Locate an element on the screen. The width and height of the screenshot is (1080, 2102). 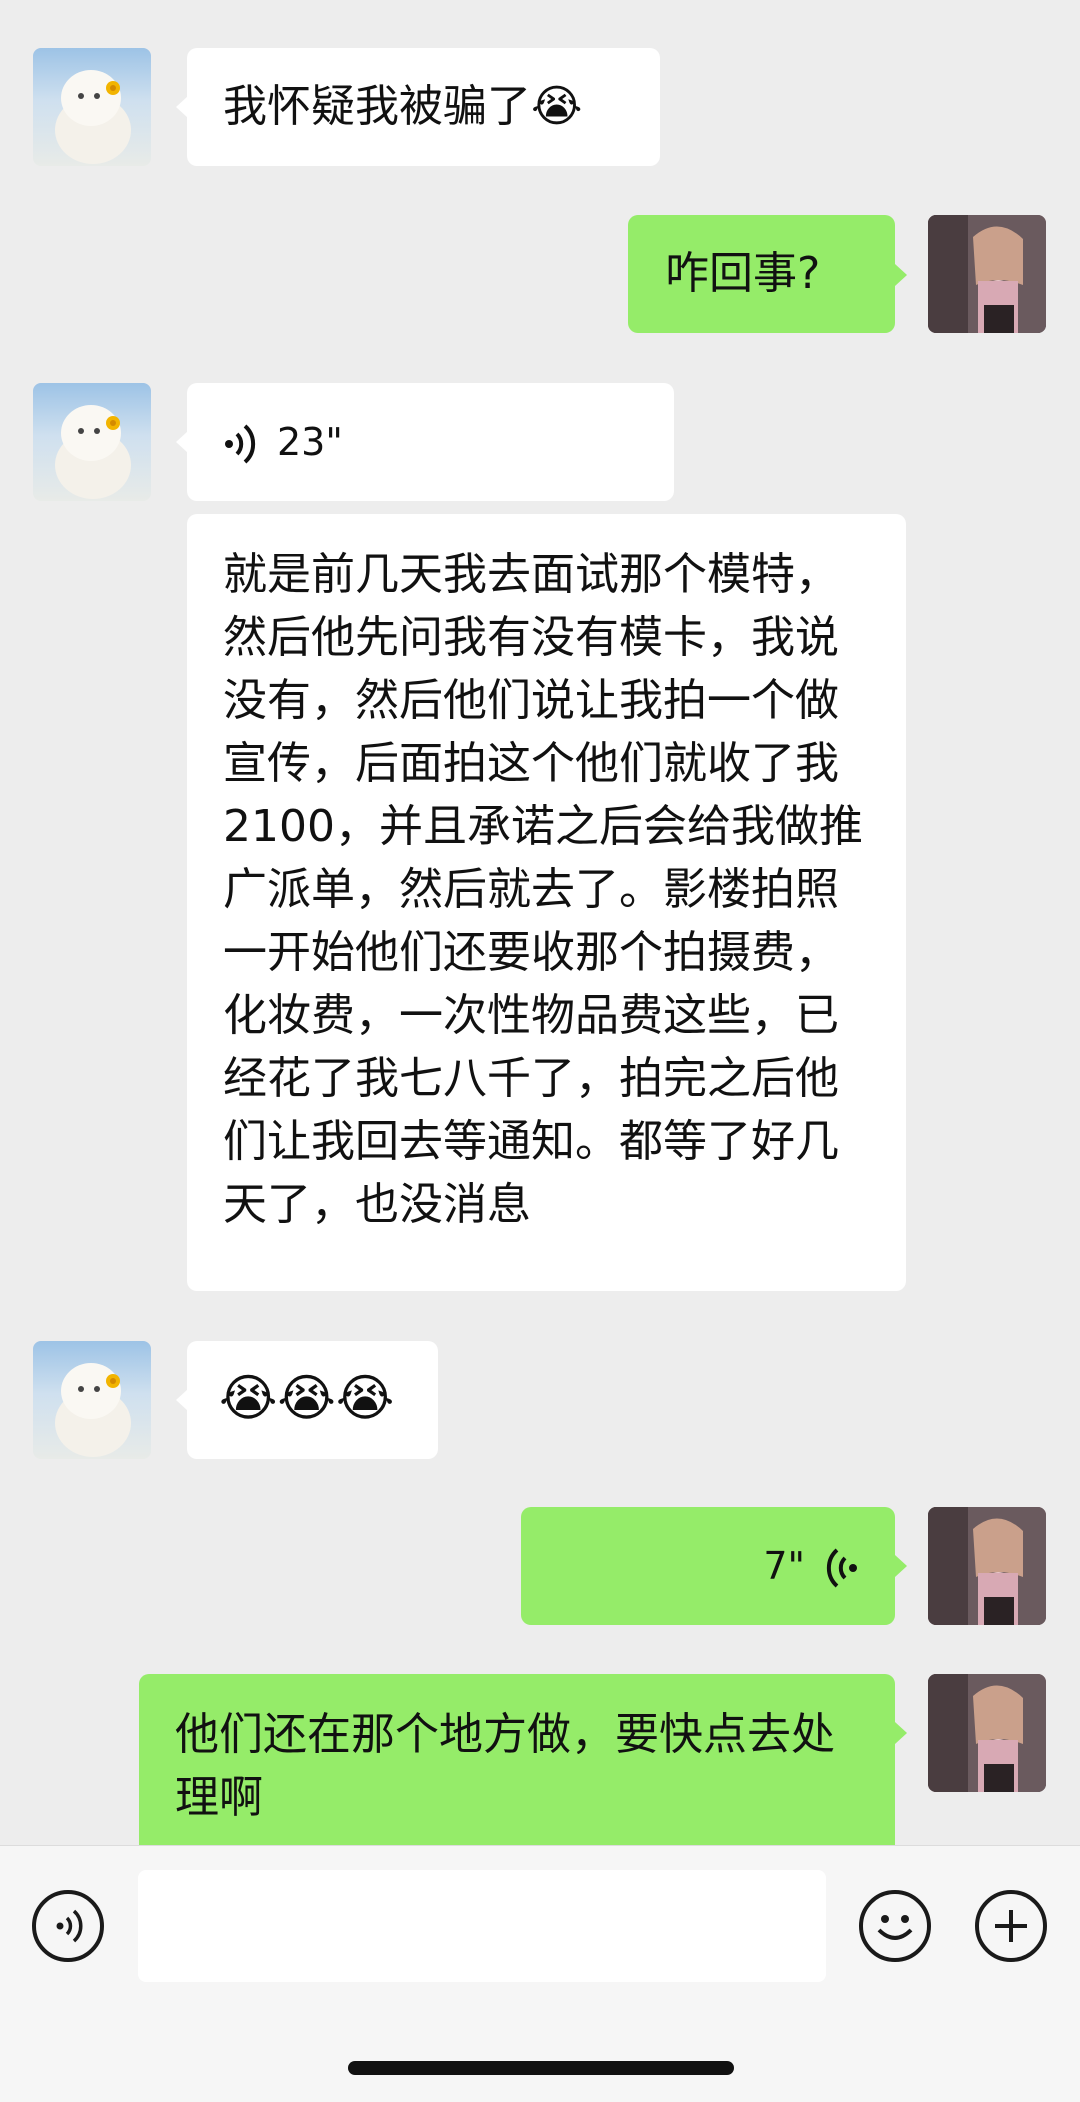
message-bubble: 咋回事? is located at coordinates (761, 274).